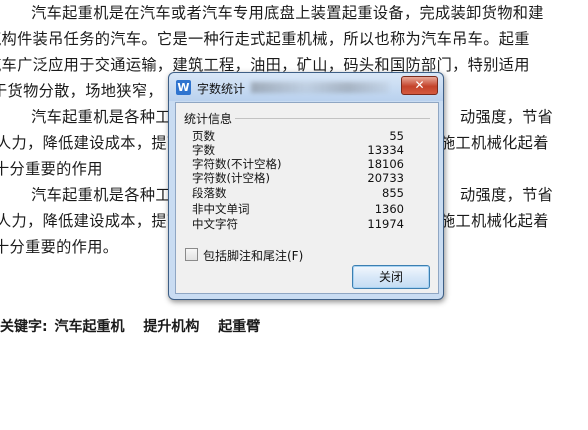 The image size is (588, 430). Describe the element at coordinates (231, 178) in the screenshot. I see `stat-label: 字符数(计空格)` at that location.